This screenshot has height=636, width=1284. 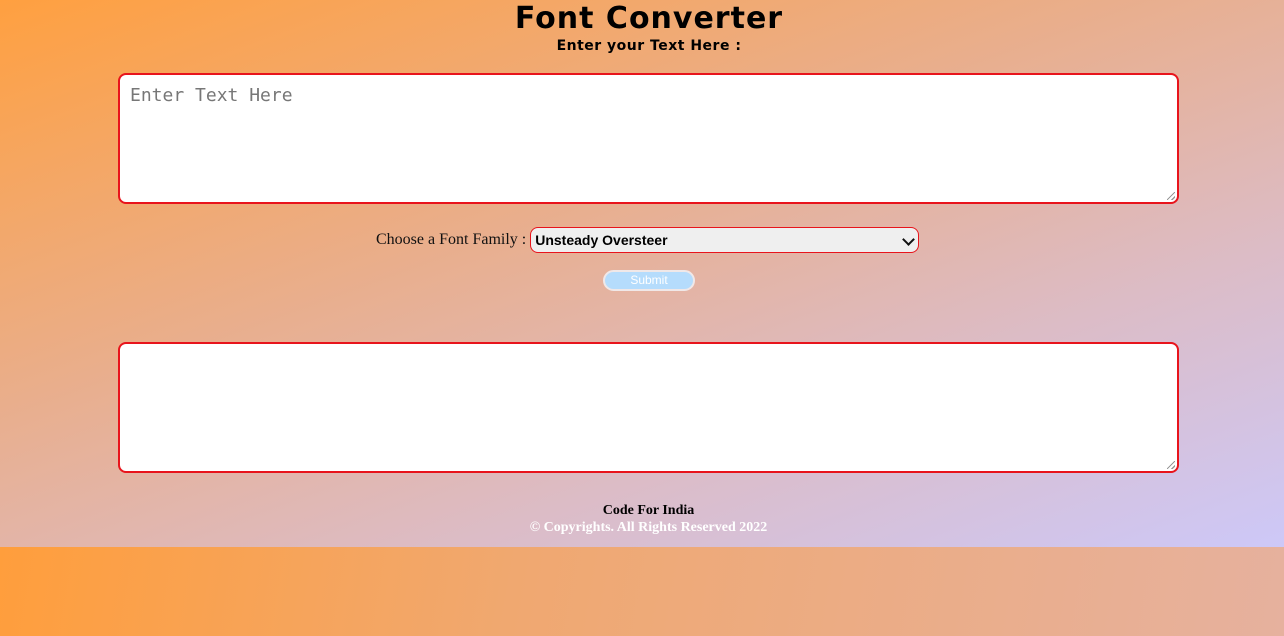 What do you see at coordinates (649, 280) in the screenshot?
I see `submit-button: Submit` at bounding box center [649, 280].